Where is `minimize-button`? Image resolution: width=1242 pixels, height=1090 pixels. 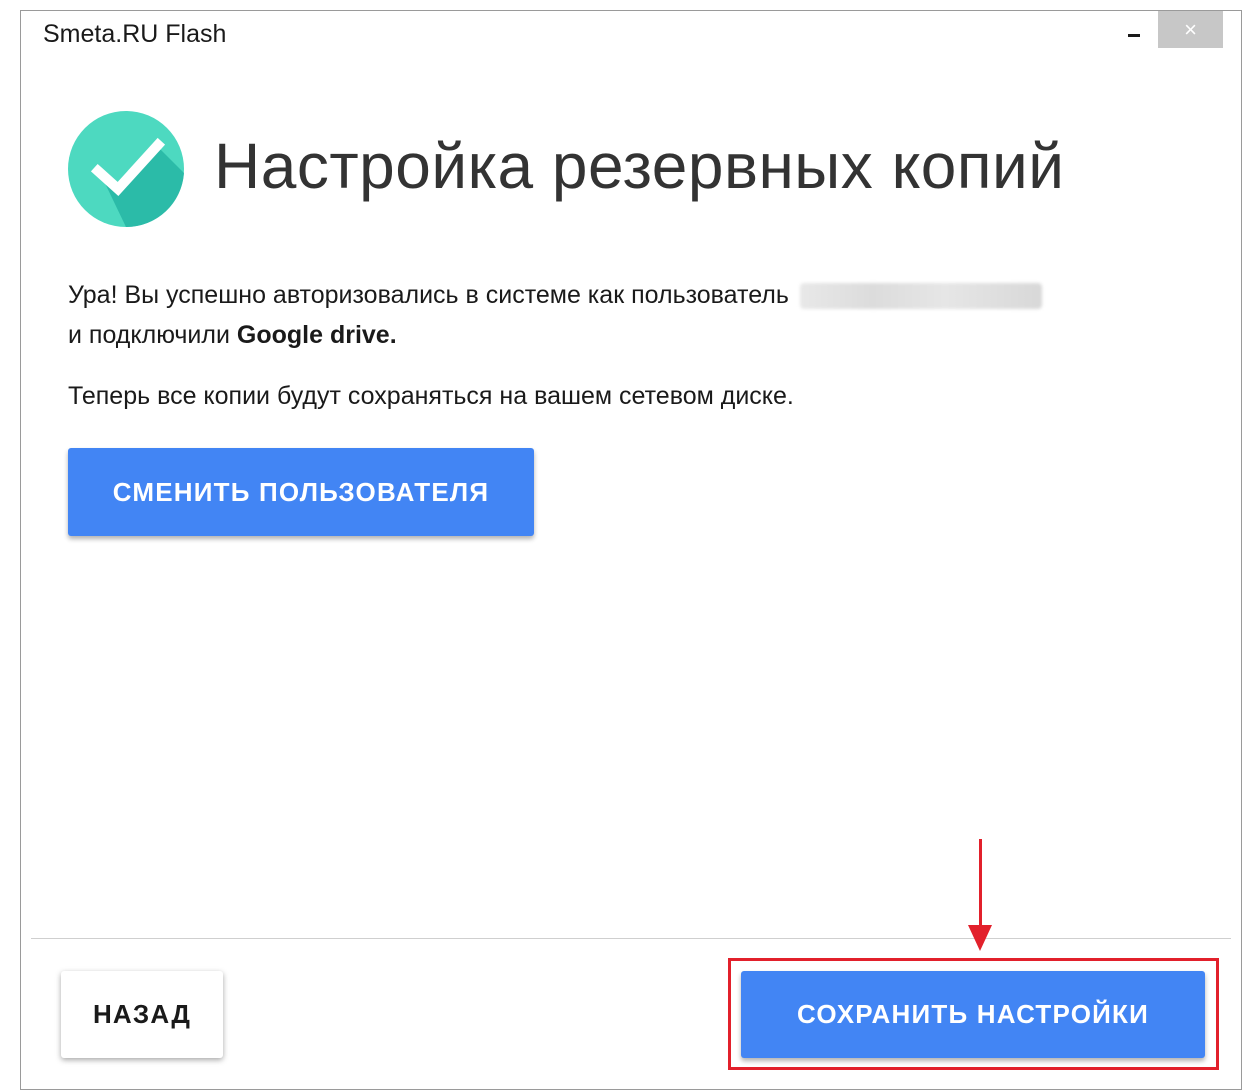
minimize-button is located at coordinates (1133, 29).